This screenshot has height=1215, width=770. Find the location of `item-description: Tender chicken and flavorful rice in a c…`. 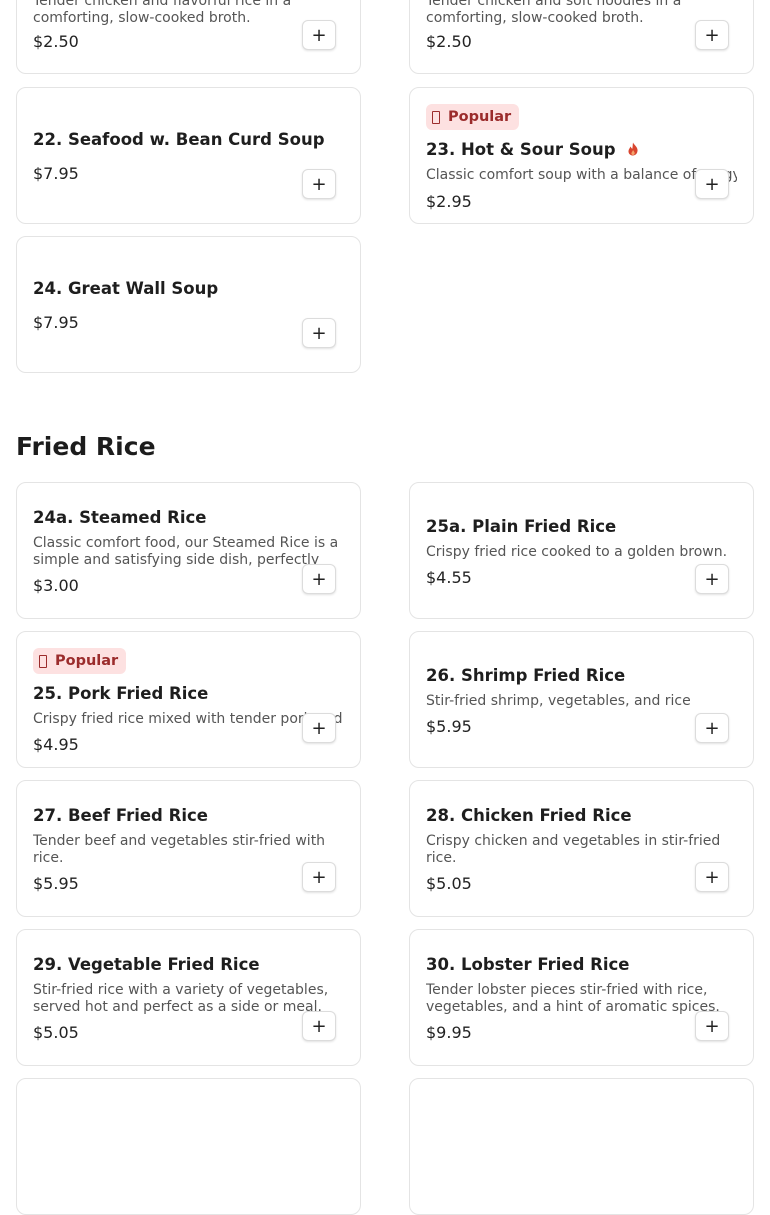

item-description: Tender chicken and flavorful rice in a c… is located at coordinates (162, 13).